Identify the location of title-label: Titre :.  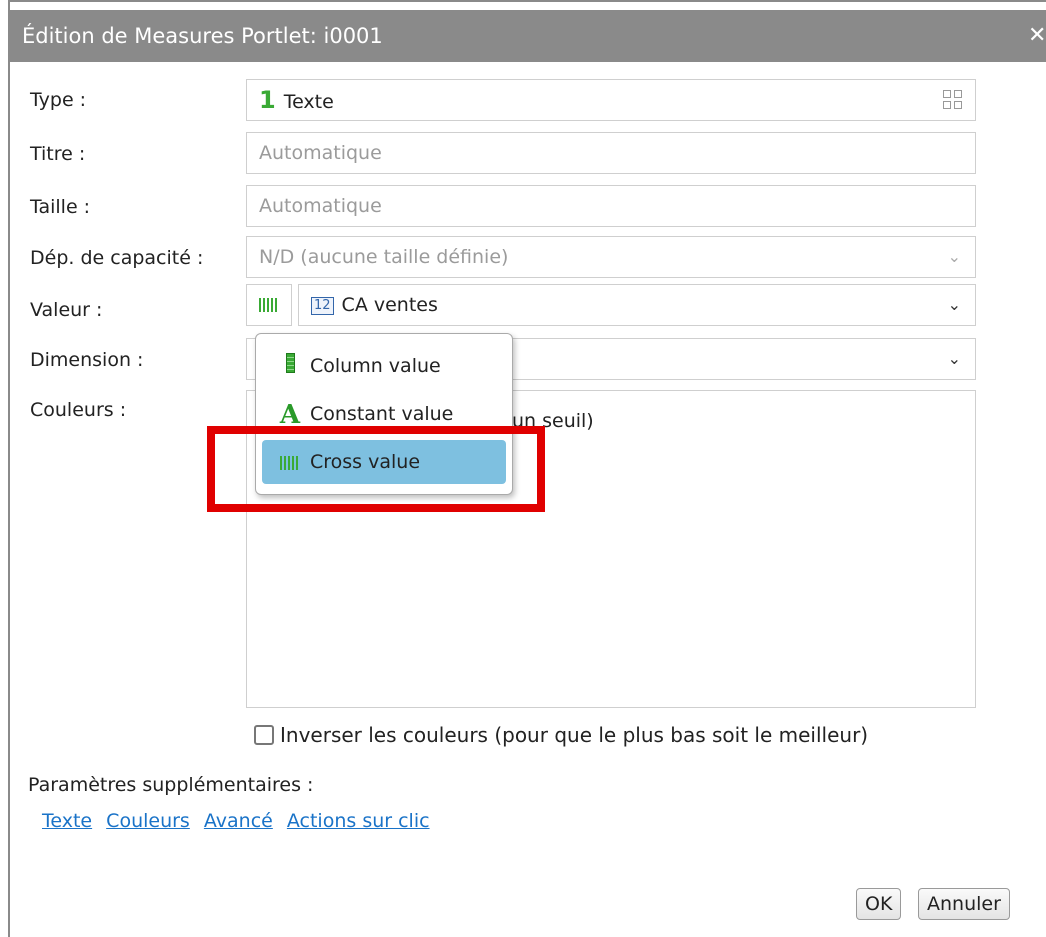
(58, 154).